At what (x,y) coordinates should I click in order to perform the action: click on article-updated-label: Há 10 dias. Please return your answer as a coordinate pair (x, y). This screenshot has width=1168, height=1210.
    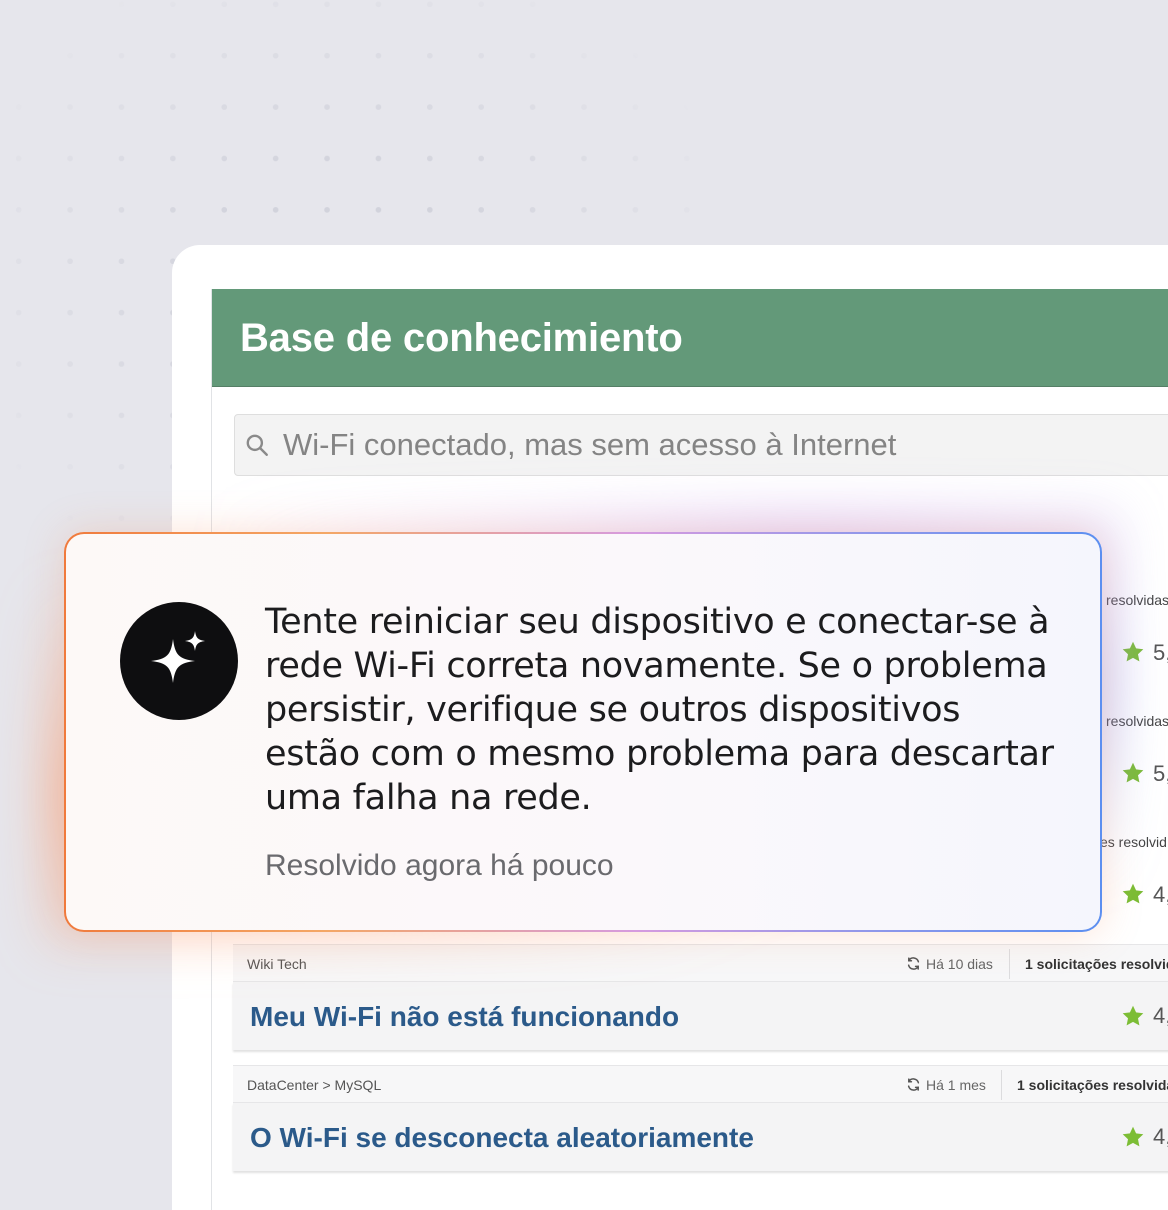
    Looking at the image, I should click on (959, 964).